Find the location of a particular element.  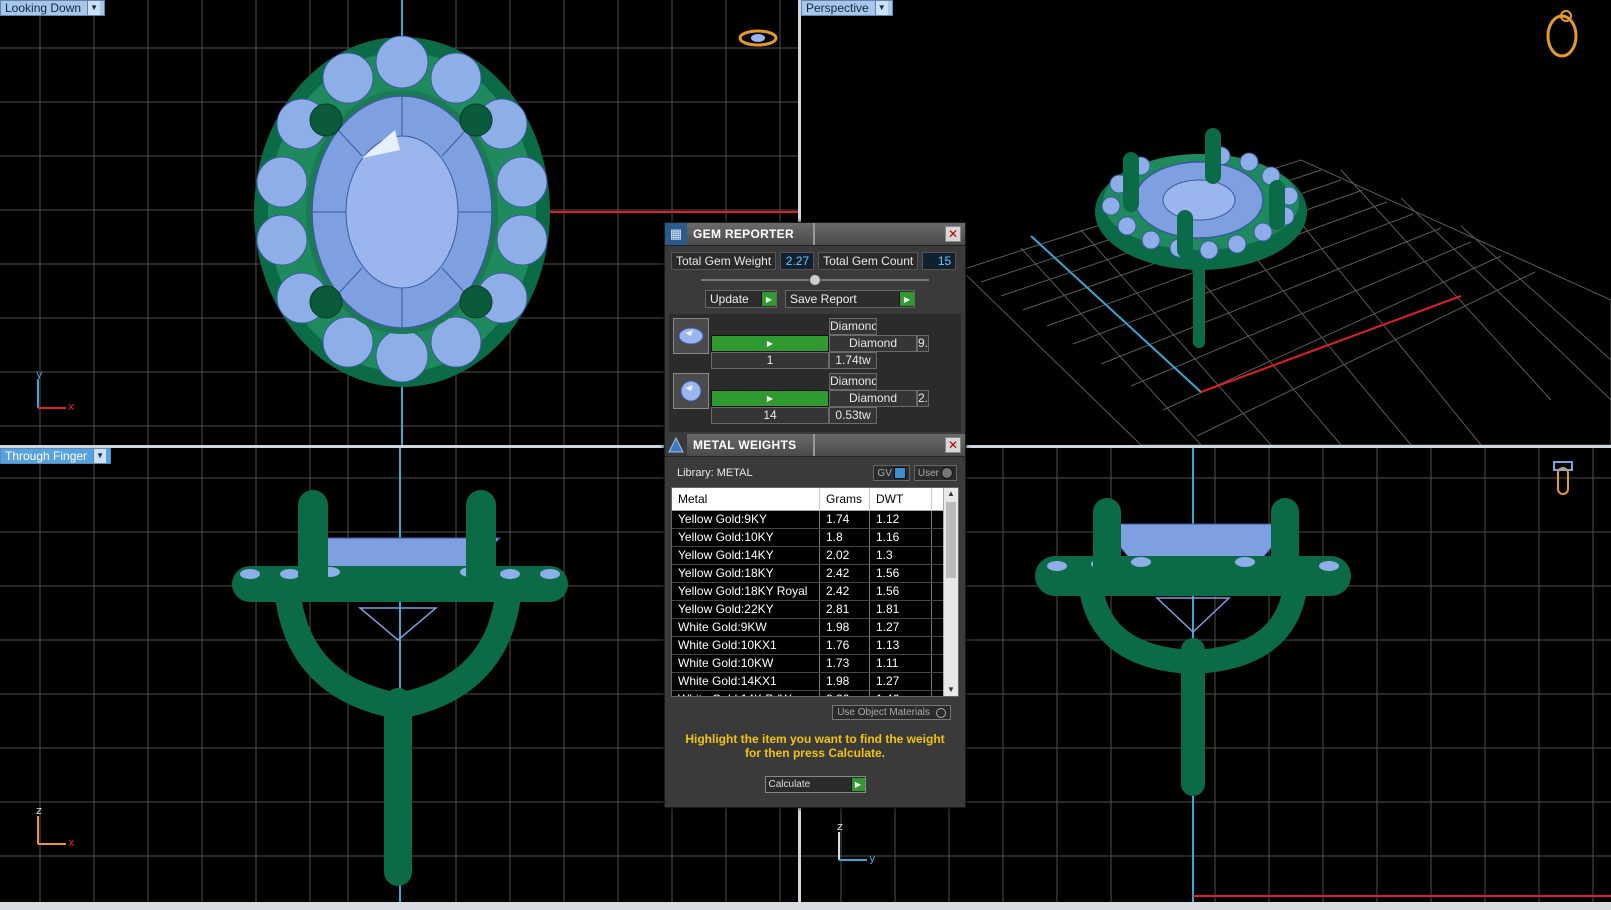

dwt-cell: 1.46 is located at coordinates (901, 693).